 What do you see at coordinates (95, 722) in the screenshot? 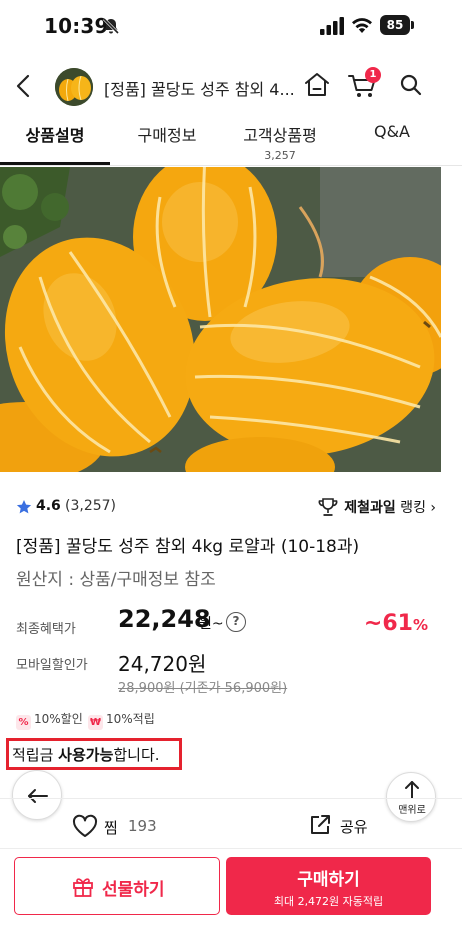
I see `won-icon: ₩` at bounding box center [95, 722].